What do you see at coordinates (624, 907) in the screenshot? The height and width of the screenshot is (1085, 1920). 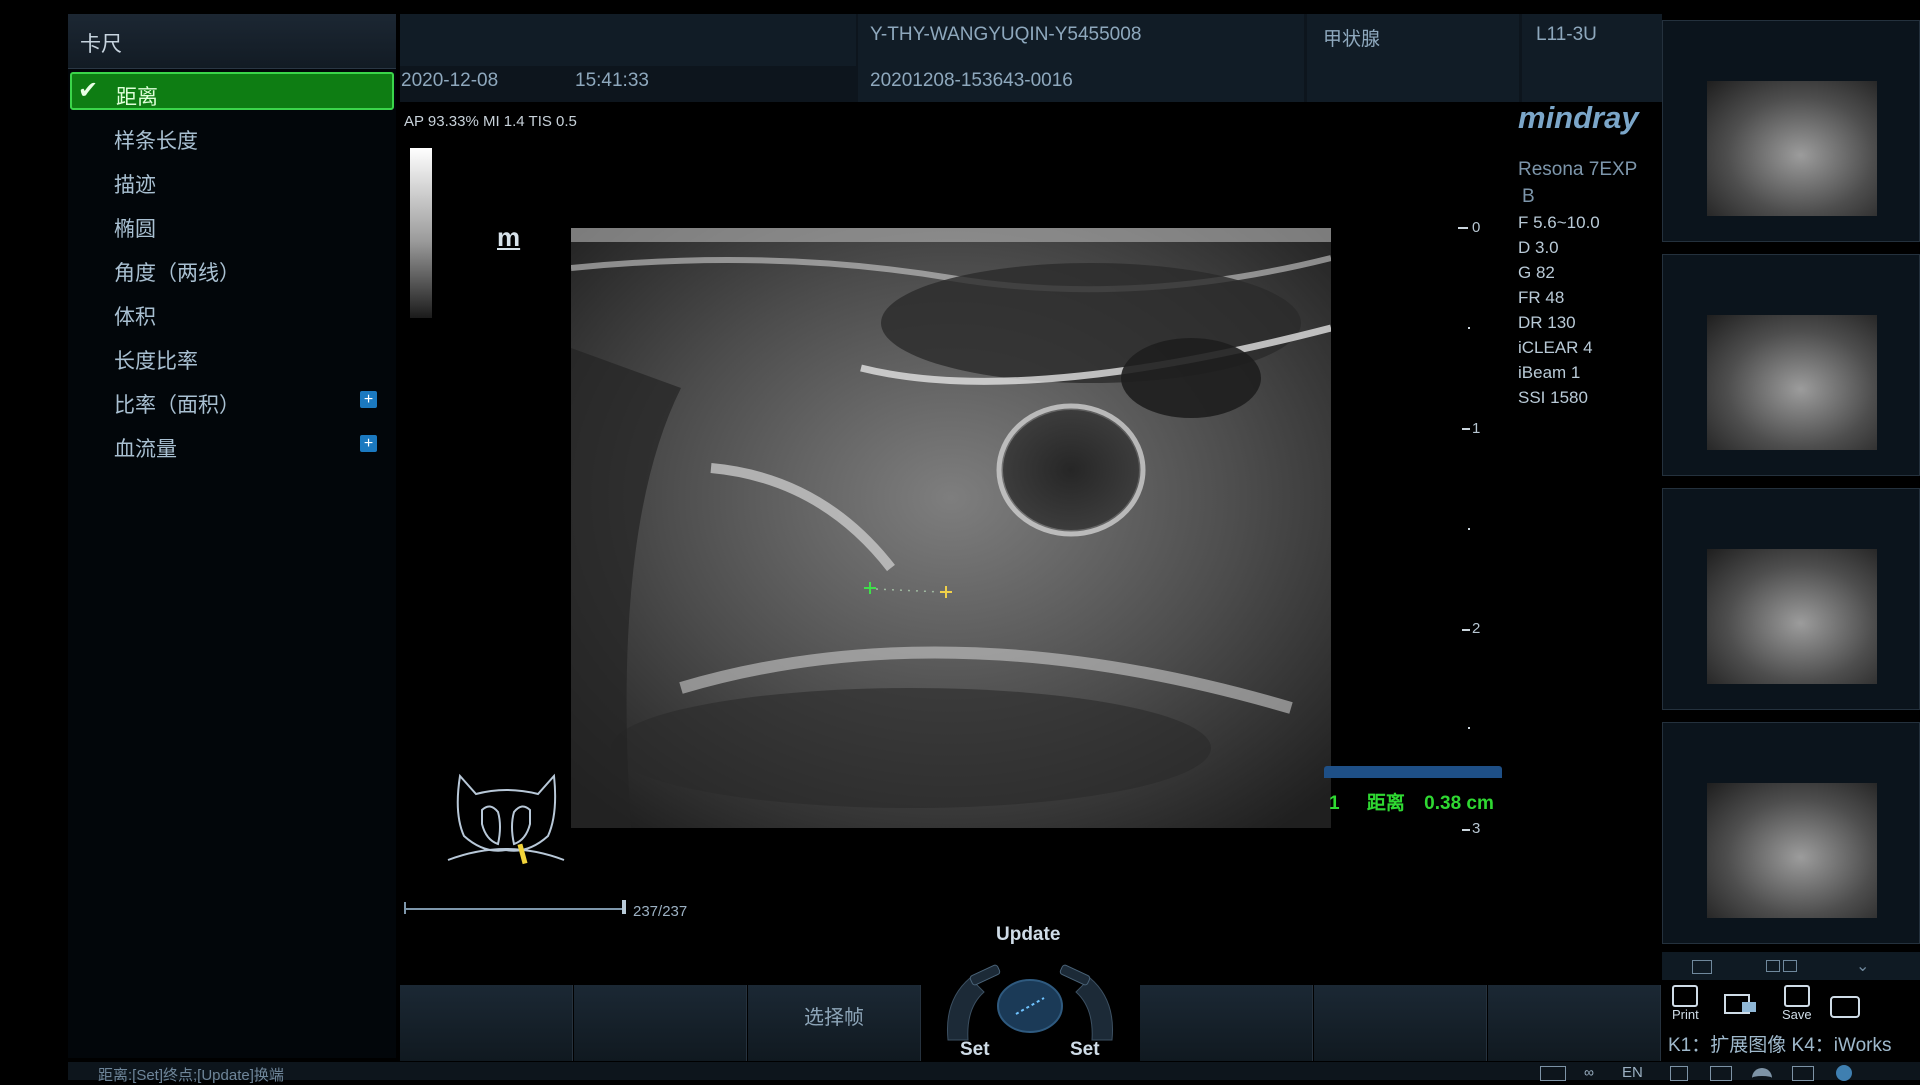 I see `cine-scroll-thumb` at bounding box center [624, 907].